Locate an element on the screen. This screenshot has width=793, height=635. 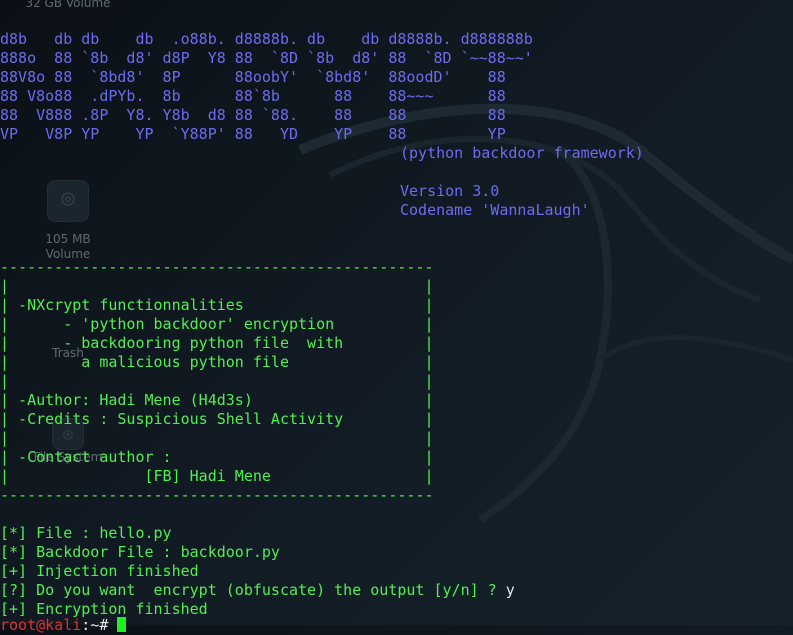
box-line: | -Credits : Suspicious Shell Activity | is located at coordinates (217, 419).